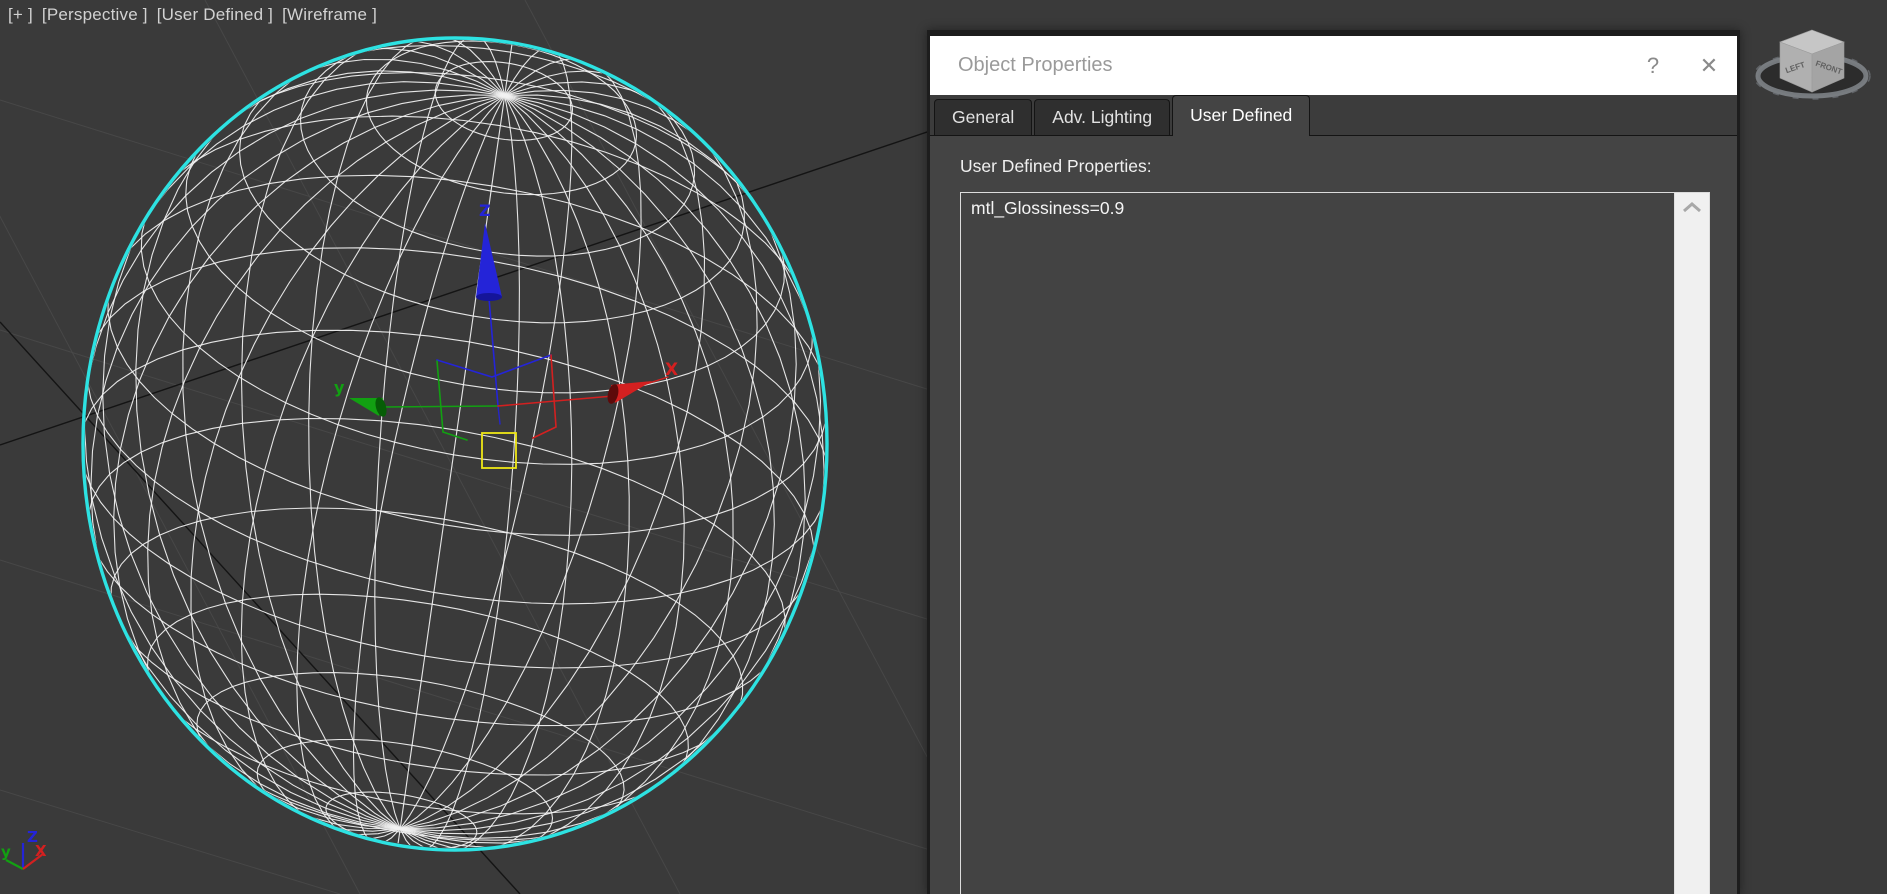 The image size is (1887, 894). Describe the element at coordinates (1333, 115) in the screenshot. I see `dialog-tabstrip: General Adv. Lighting User Defined` at that location.